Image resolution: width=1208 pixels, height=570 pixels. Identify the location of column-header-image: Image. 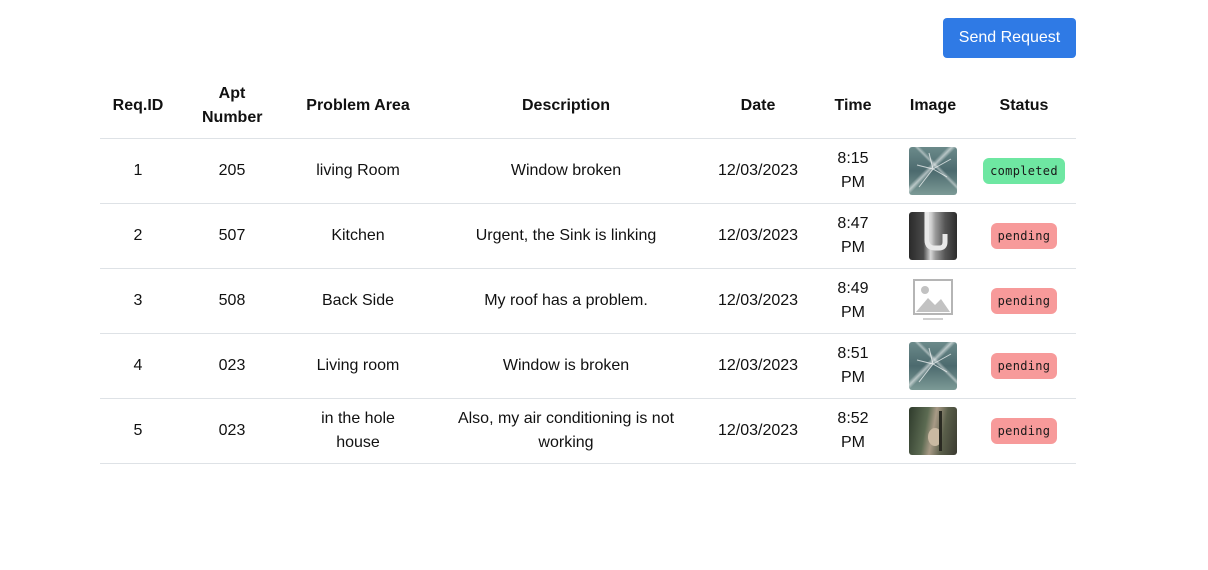
(933, 106).